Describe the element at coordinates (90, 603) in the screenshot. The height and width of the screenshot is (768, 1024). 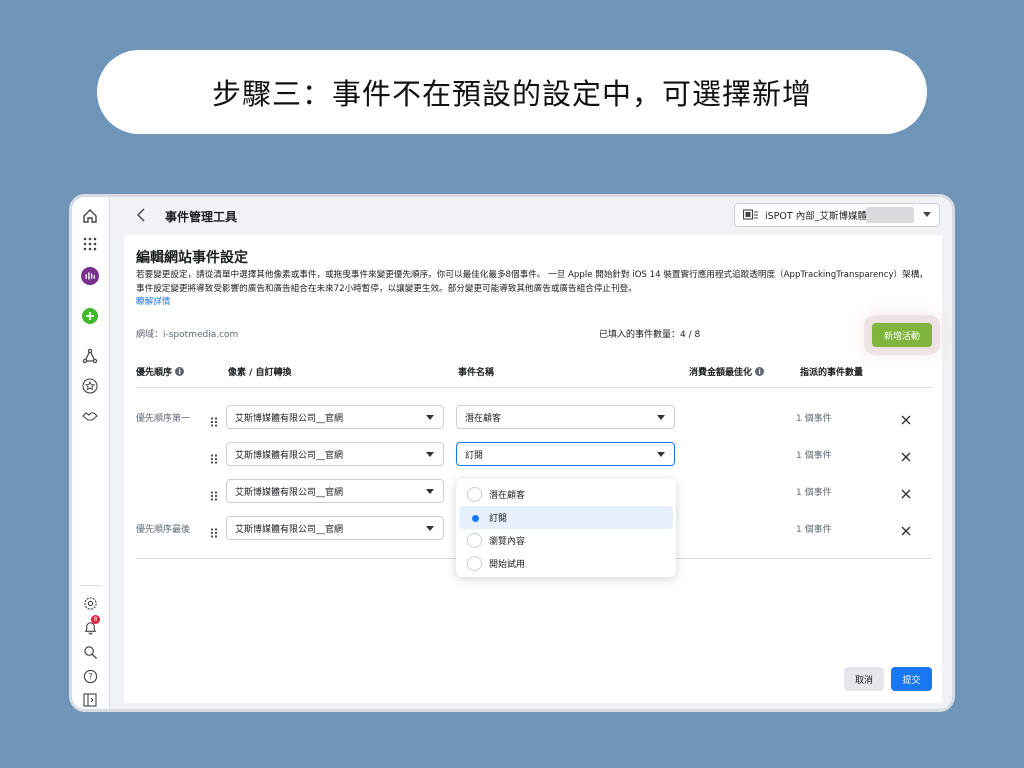
I see `settings-gear-icon` at that location.